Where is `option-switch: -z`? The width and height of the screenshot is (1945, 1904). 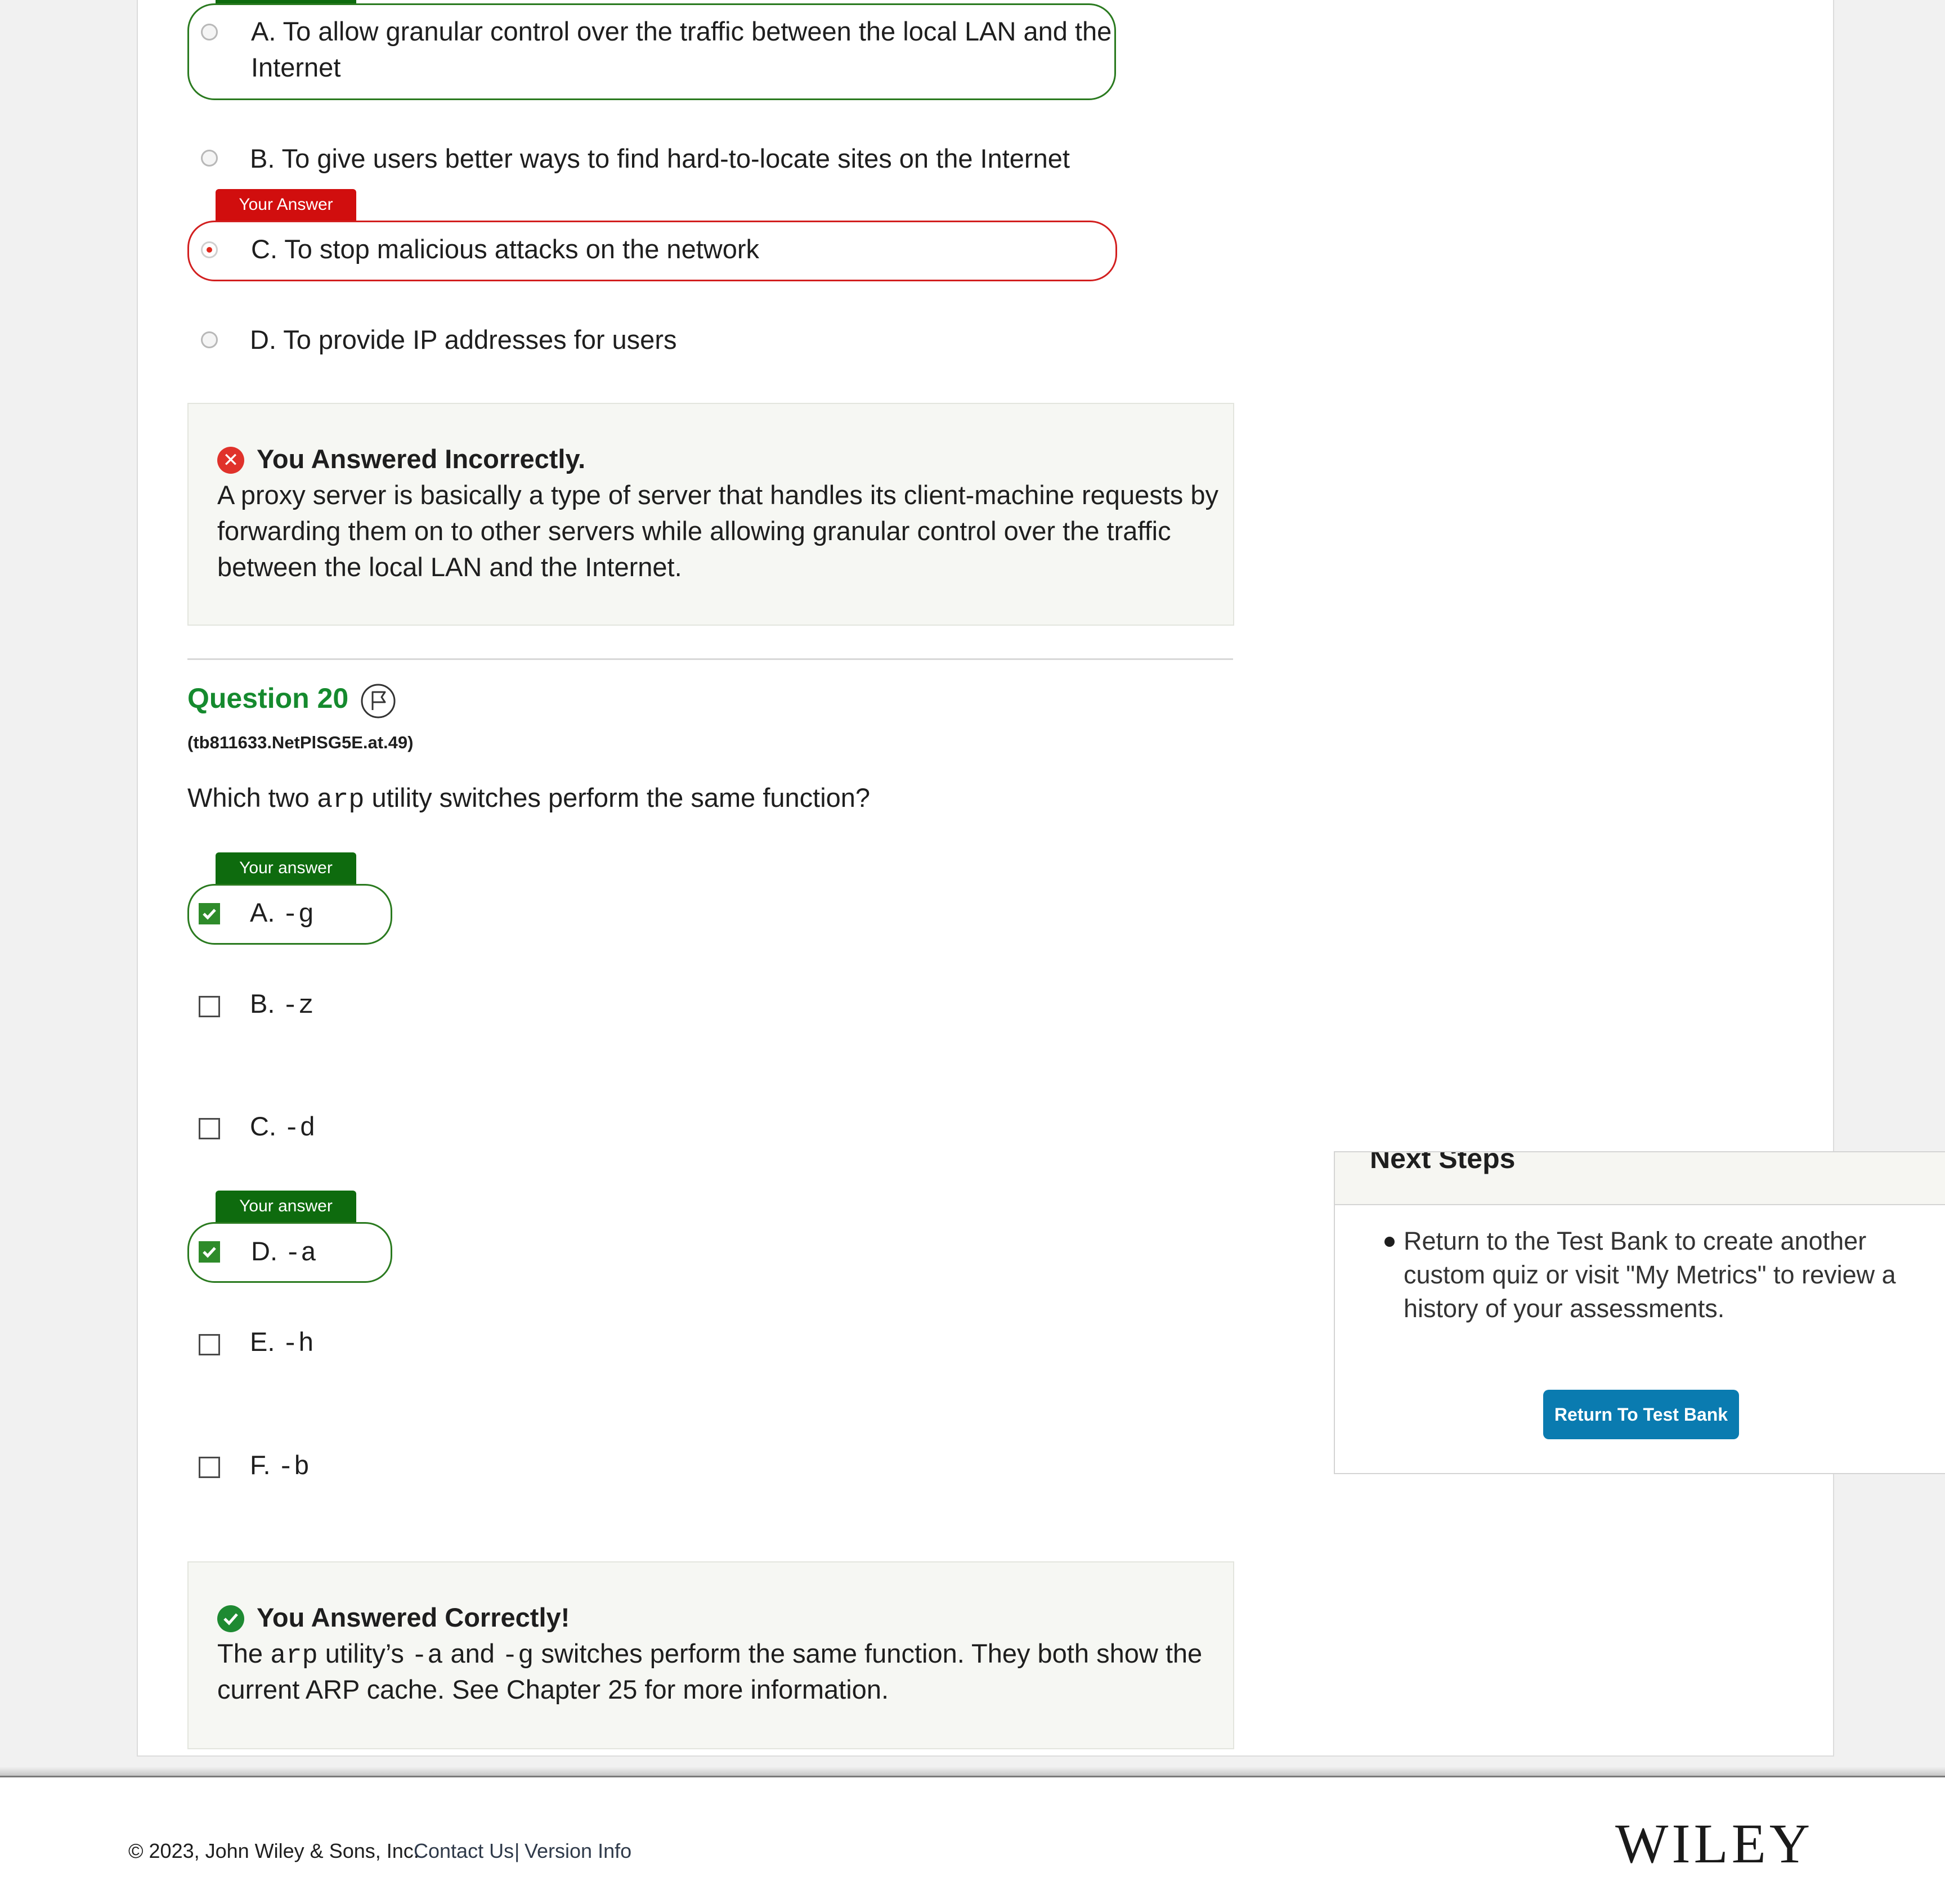
option-switch: -z is located at coordinates (298, 1006).